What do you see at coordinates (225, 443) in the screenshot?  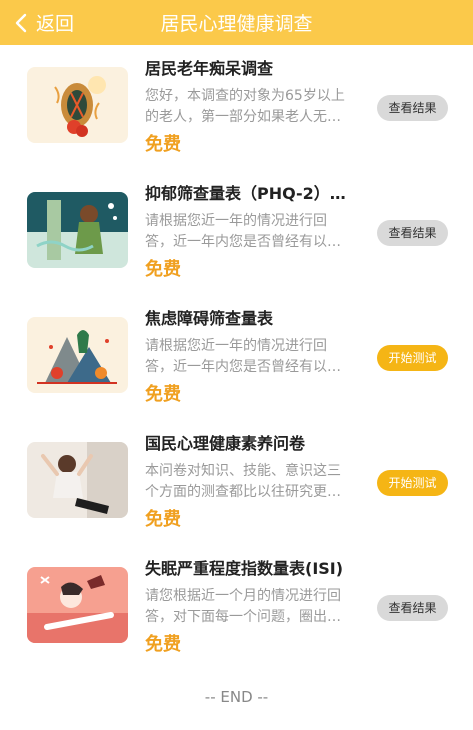 I see `survey-title: 国民心理健康素养问卷` at bounding box center [225, 443].